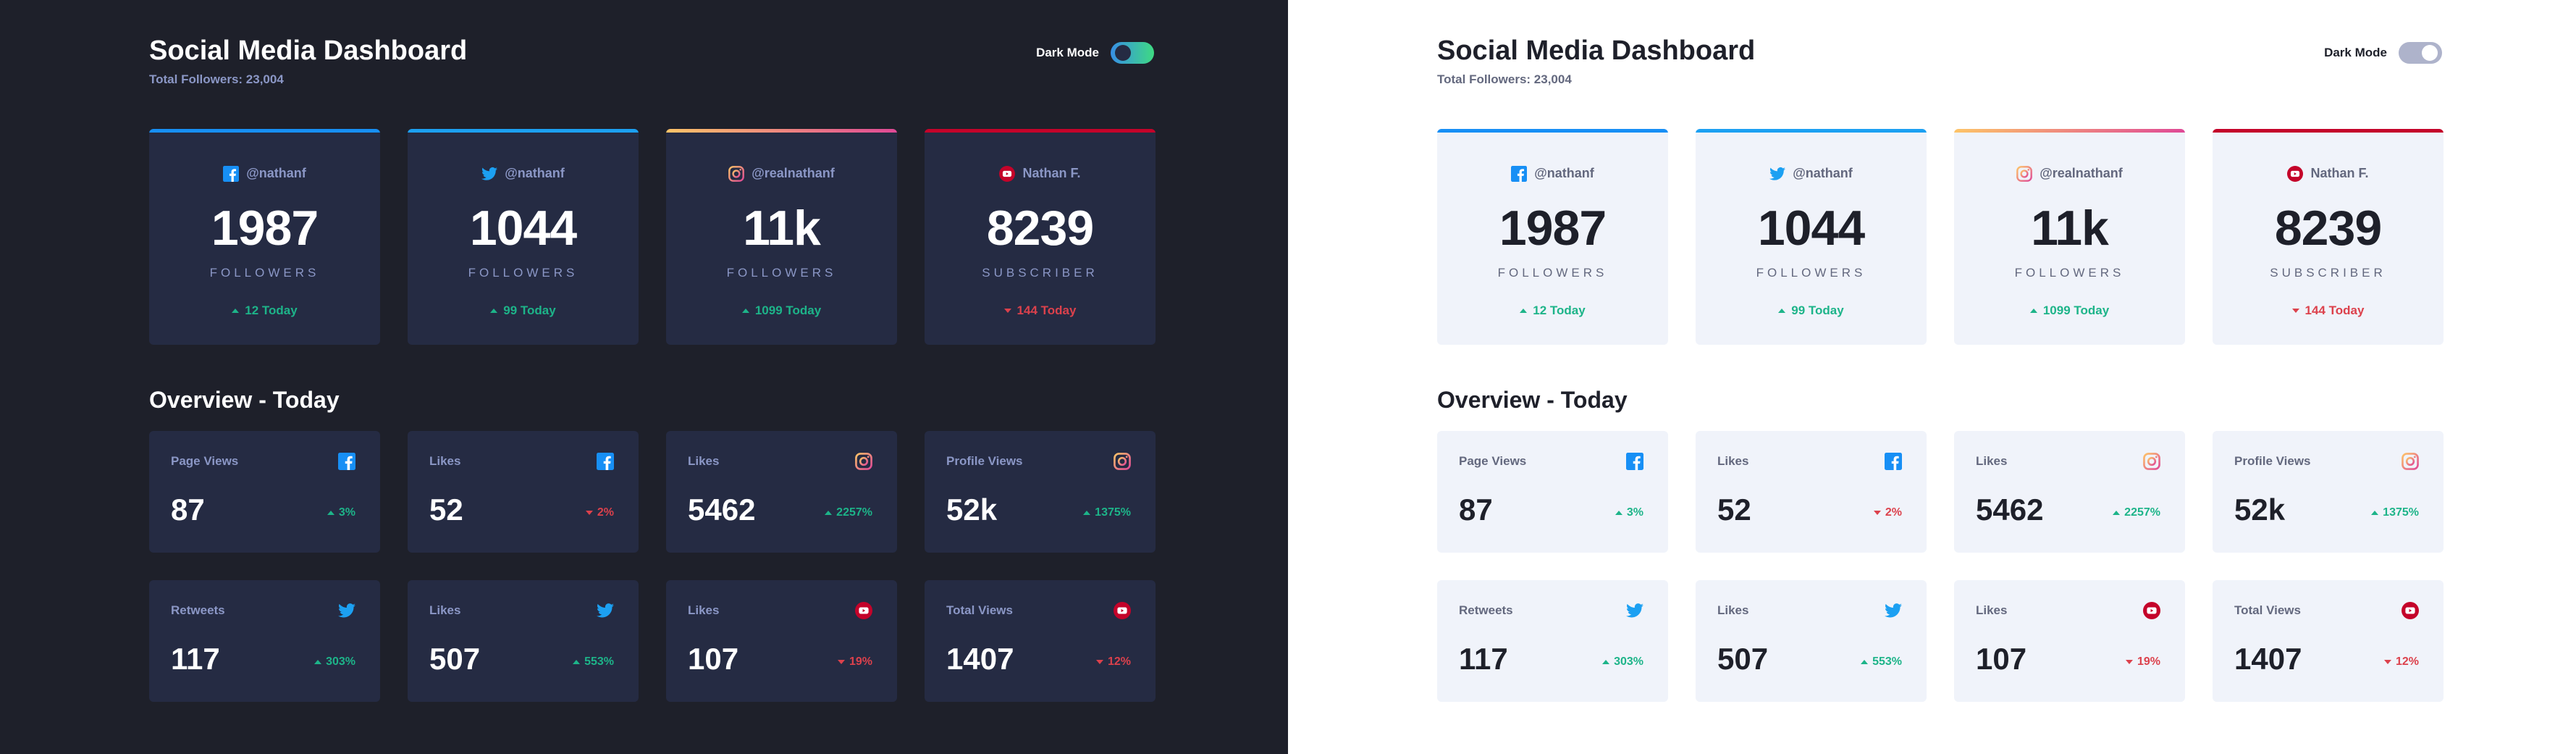 This screenshot has height=754, width=2576. I want to click on metric-label: Total Views, so click(979, 610).